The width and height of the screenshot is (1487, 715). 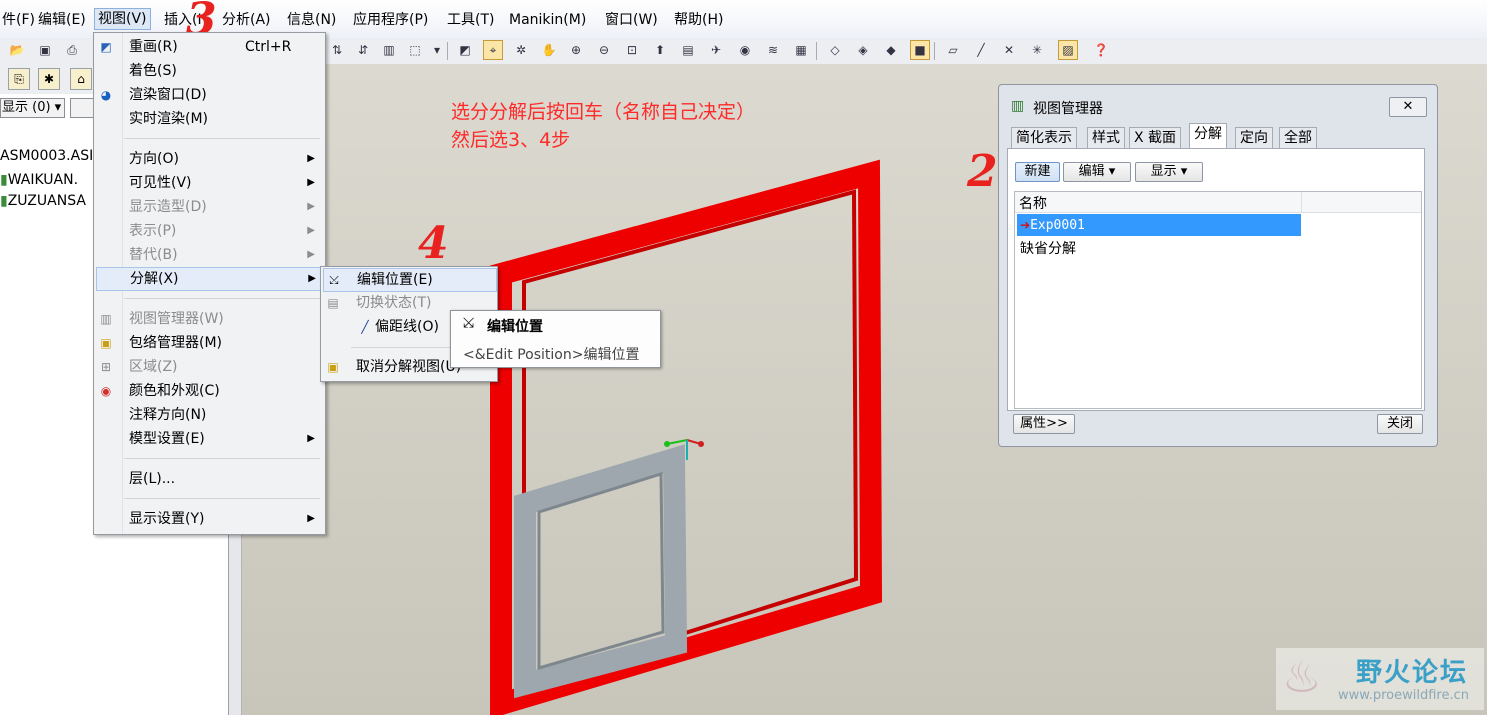 What do you see at coordinates (470, 20) in the screenshot?
I see `menu-tools: 工具(T)` at bounding box center [470, 20].